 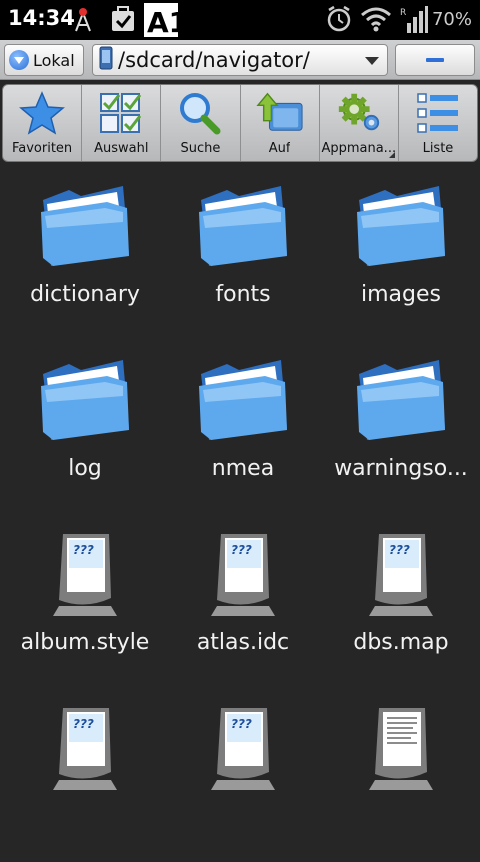 I want to click on file-item: images, so click(x=401, y=253).